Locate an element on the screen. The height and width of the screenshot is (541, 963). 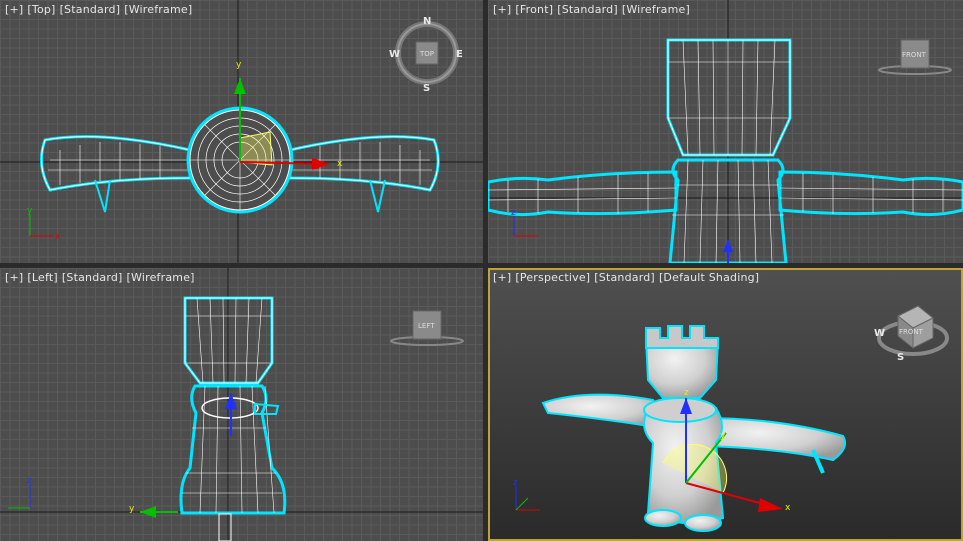
persp-gizmo-y-label: y is located at coordinates (723, 436).